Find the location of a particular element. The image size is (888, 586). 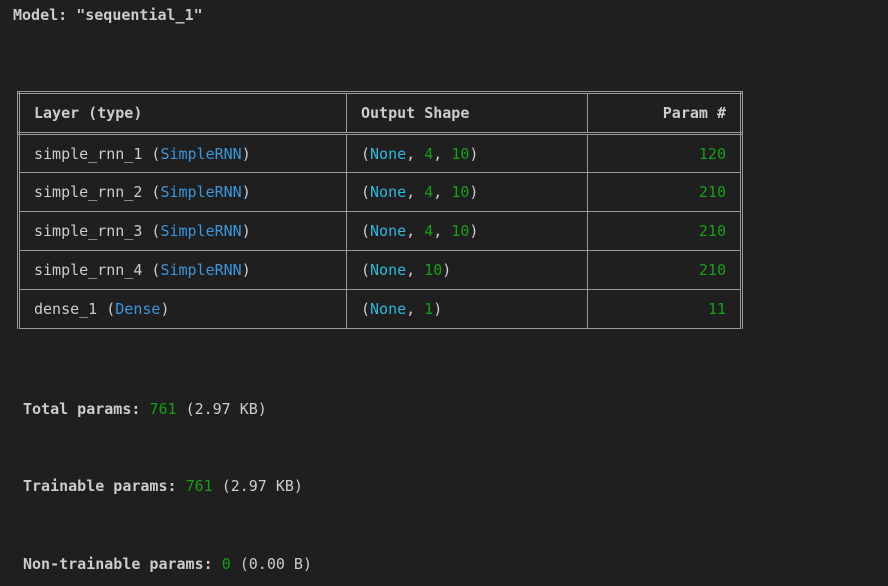

non-trainable-params-label: Non-trainable params: is located at coordinates (118, 564).